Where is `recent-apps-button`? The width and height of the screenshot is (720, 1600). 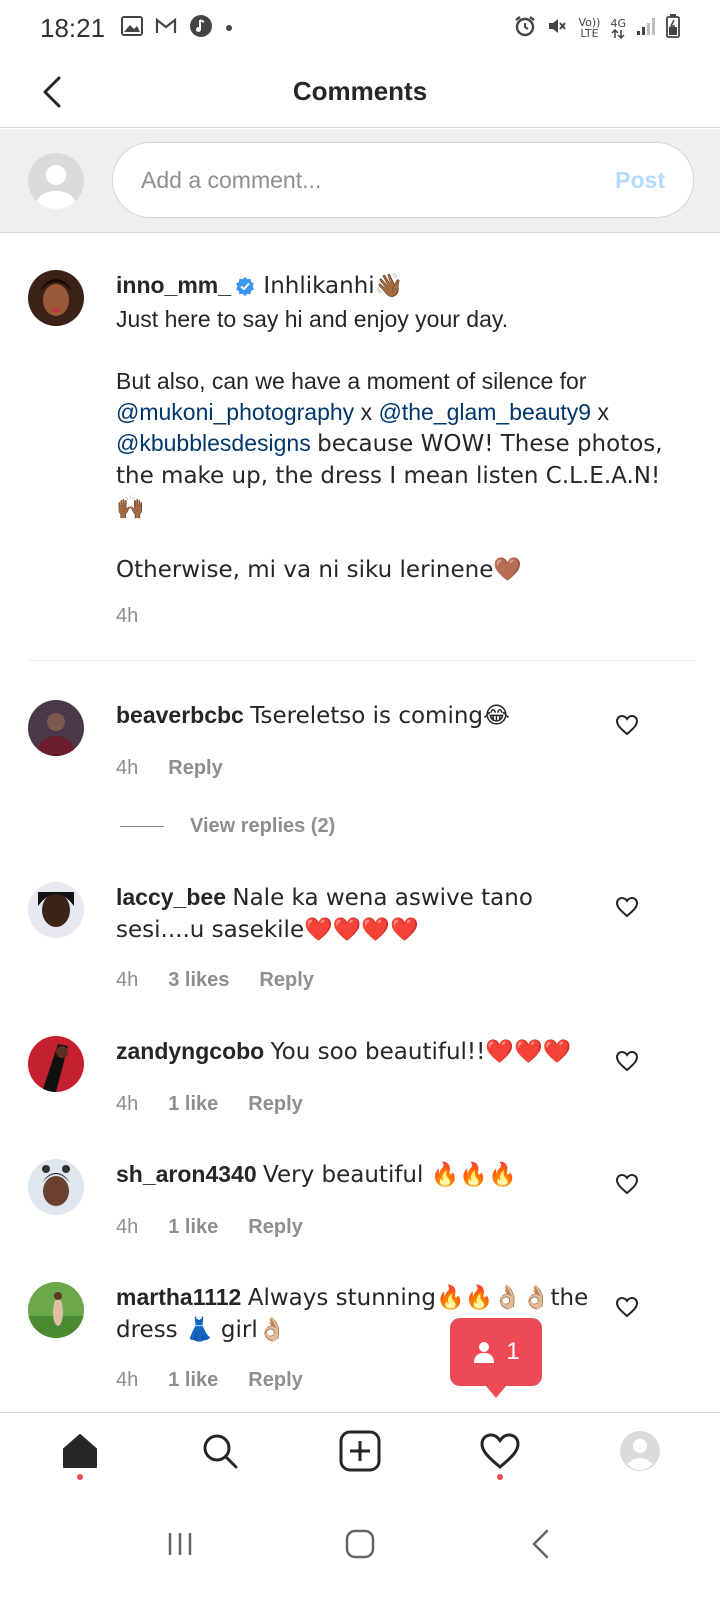 recent-apps-button is located at coordinates (180, 1544).